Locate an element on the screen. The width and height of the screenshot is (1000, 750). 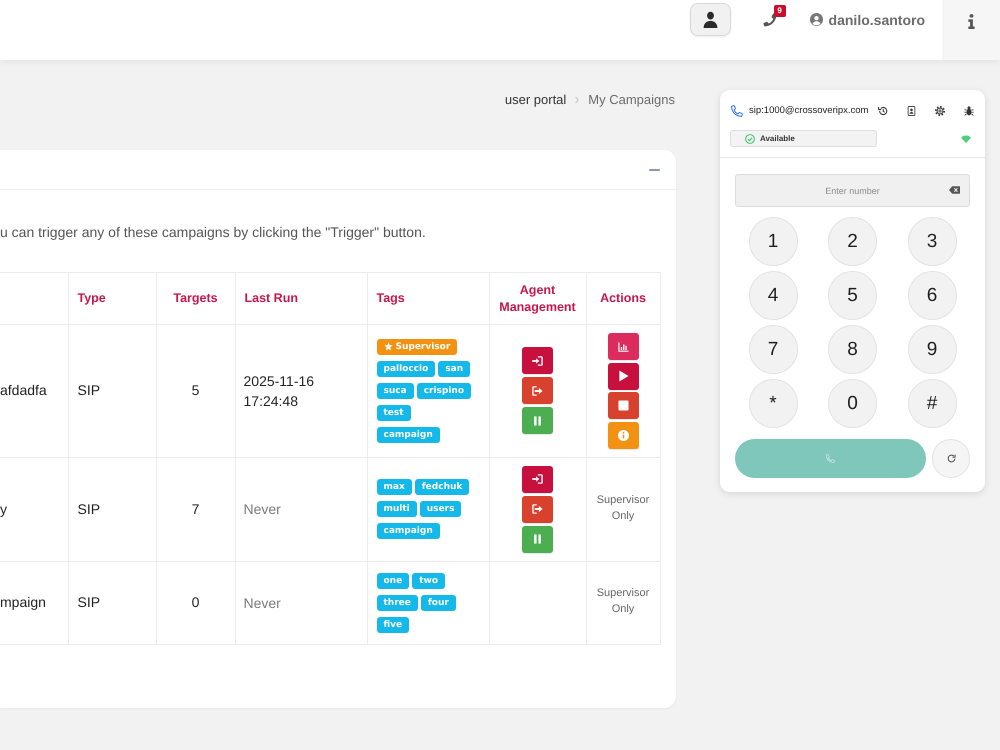
play-icon is located at coordinates (623, 376).